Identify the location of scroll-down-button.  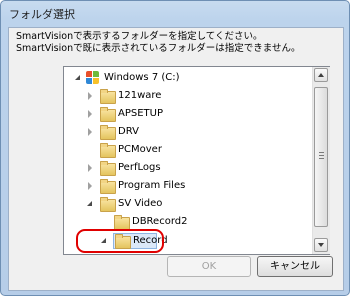
(321, 245).